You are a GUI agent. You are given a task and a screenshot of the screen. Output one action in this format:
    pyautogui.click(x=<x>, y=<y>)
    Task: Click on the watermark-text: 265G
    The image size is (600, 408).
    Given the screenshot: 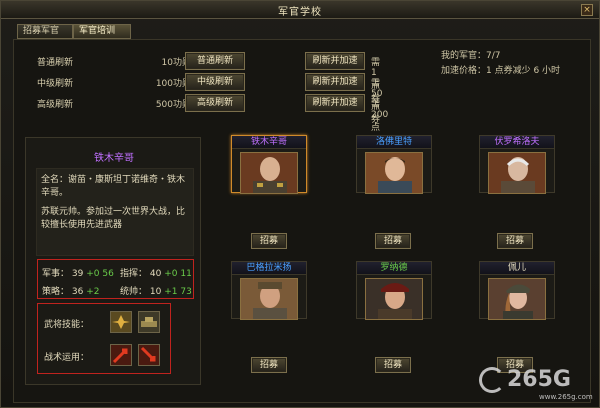 What is the action you would take?
    pyautogui.click(x=539, y=379)
    